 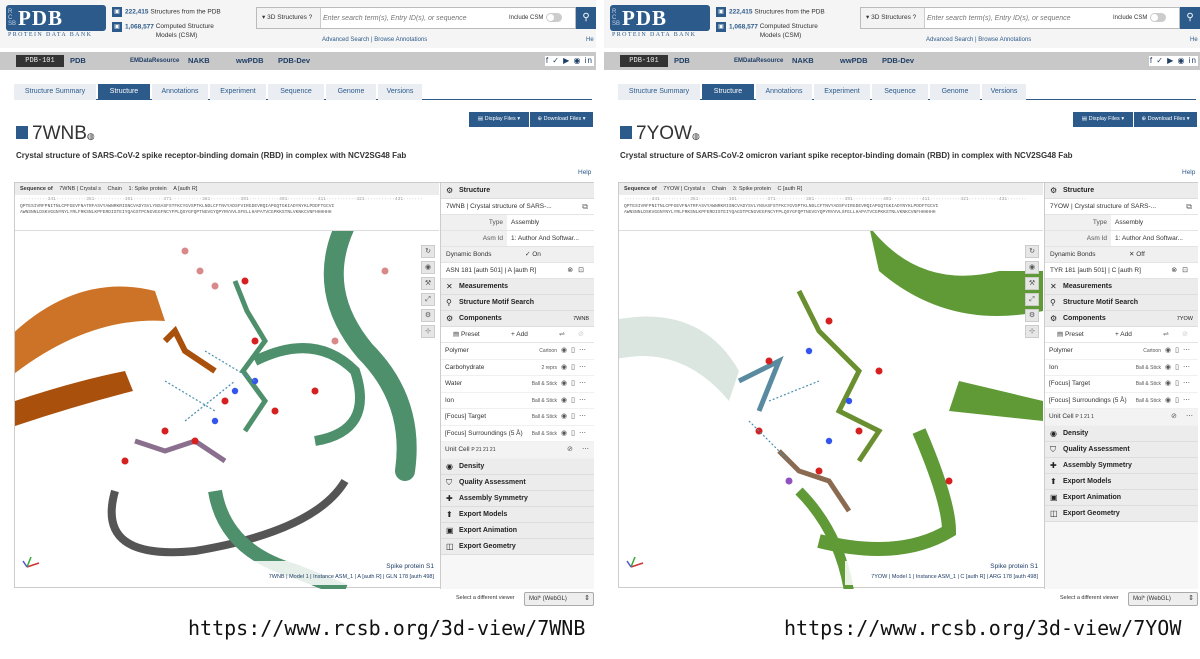 What do you see at coordinates (517, 450) in the screenshot?
I see `unit-cell-row: Unit Cell P 21 21 21 ⊘ ⋯` at bounding box center [517, 450].